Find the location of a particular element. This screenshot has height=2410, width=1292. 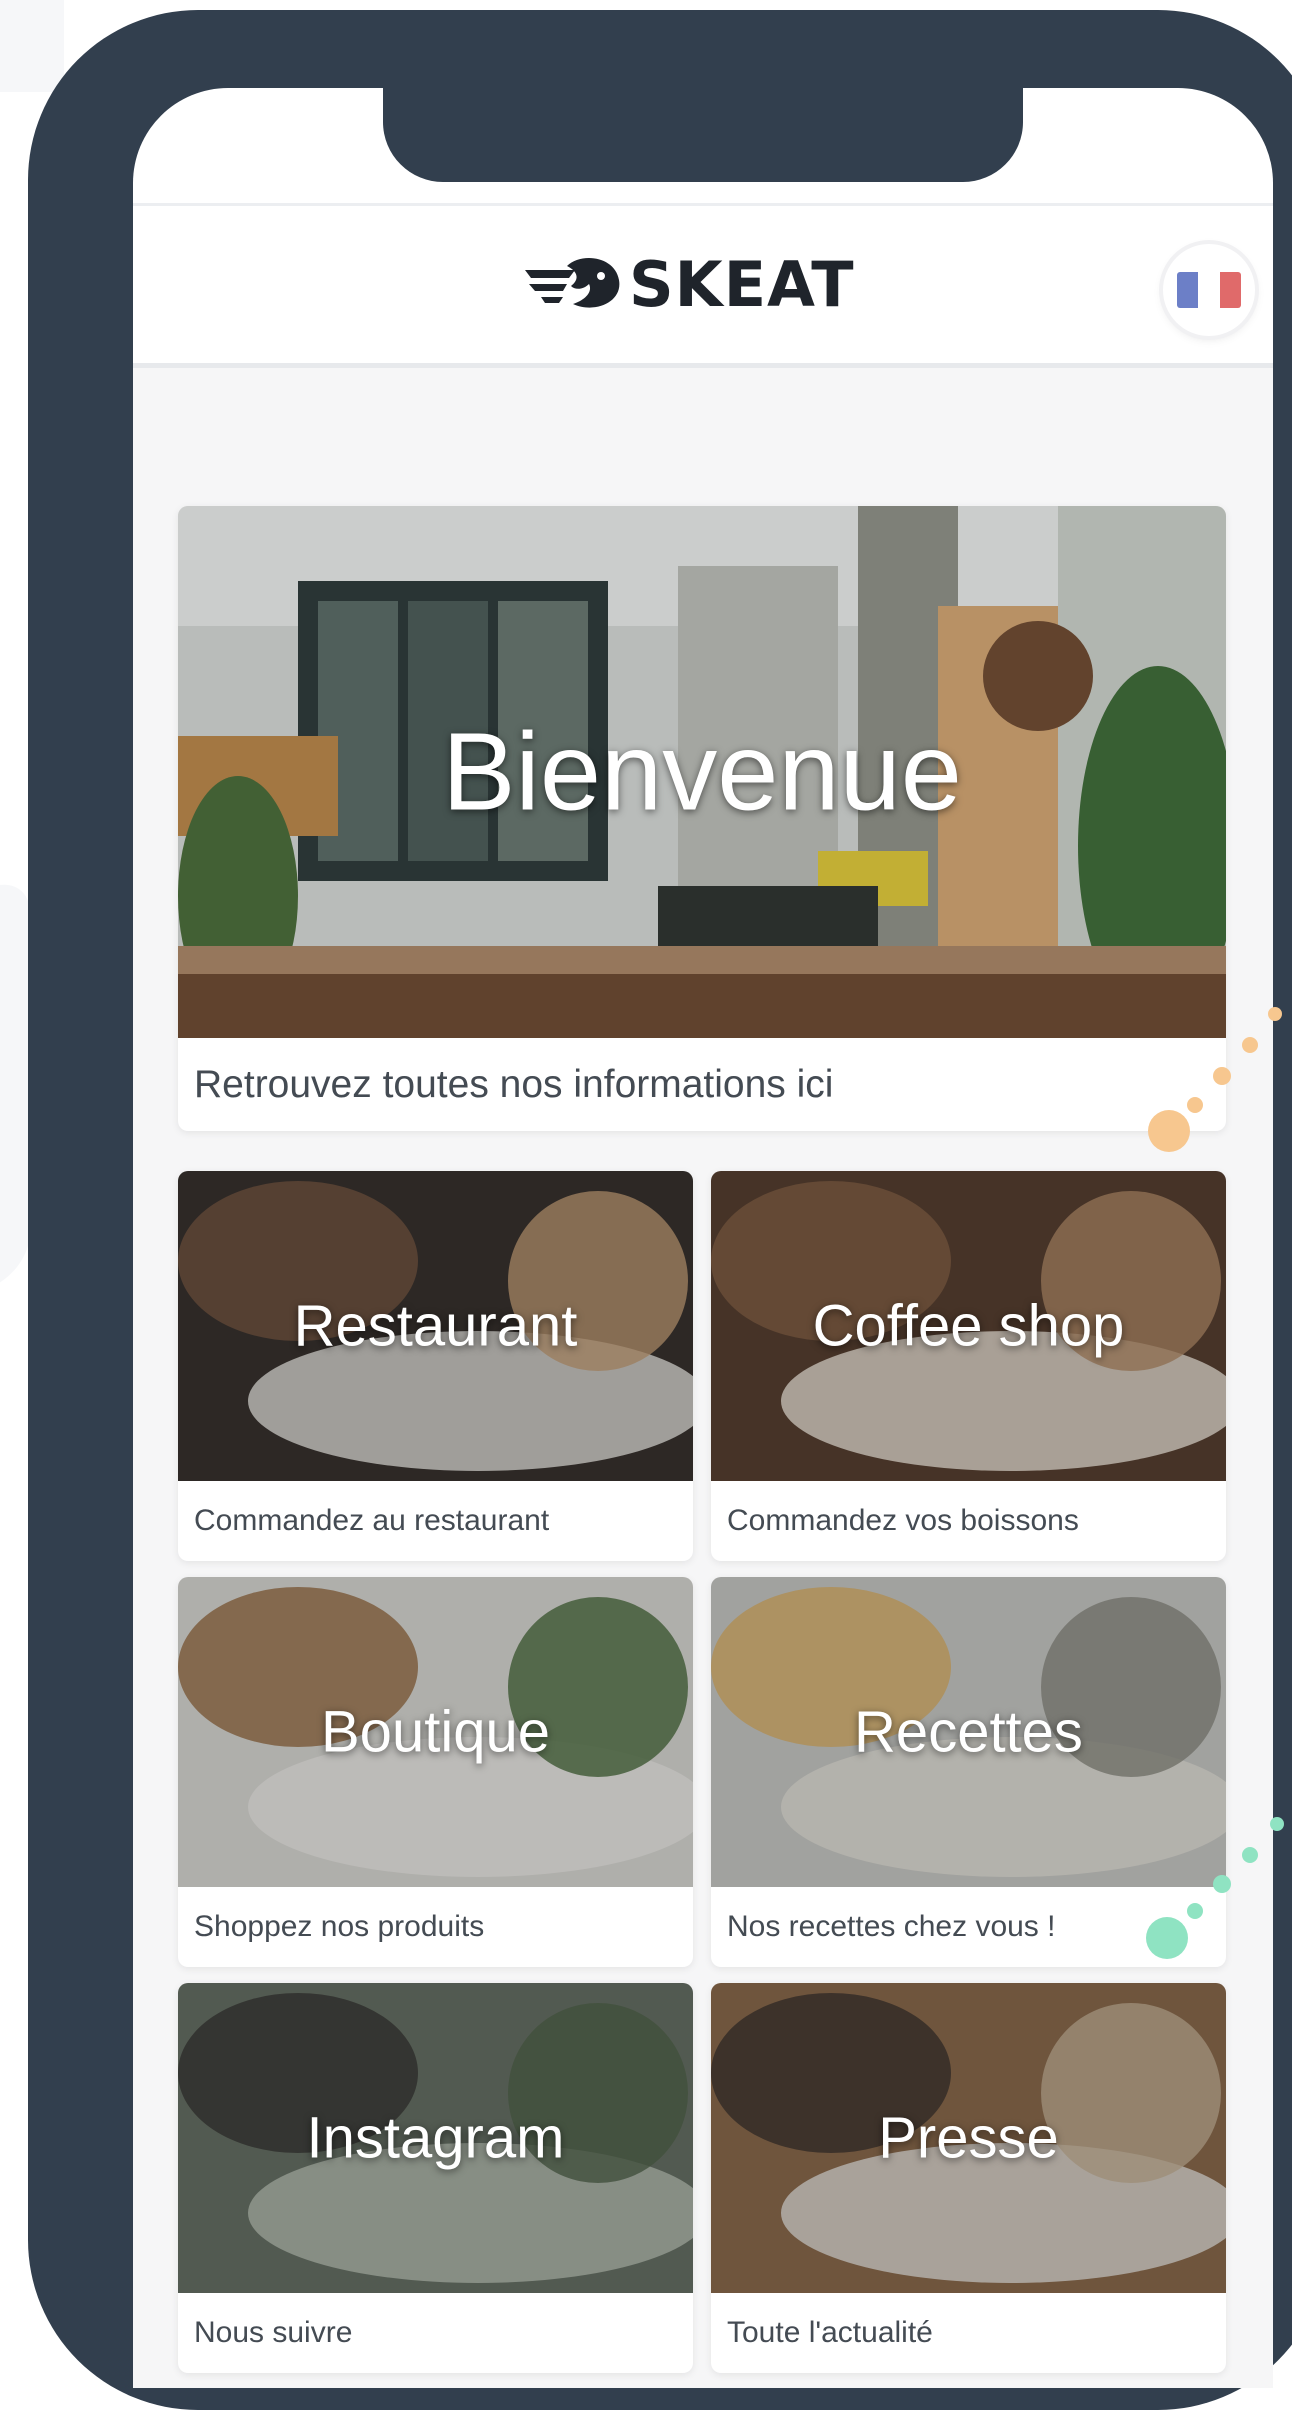

tile-title: Presse is located at coordinates (968, 2138).